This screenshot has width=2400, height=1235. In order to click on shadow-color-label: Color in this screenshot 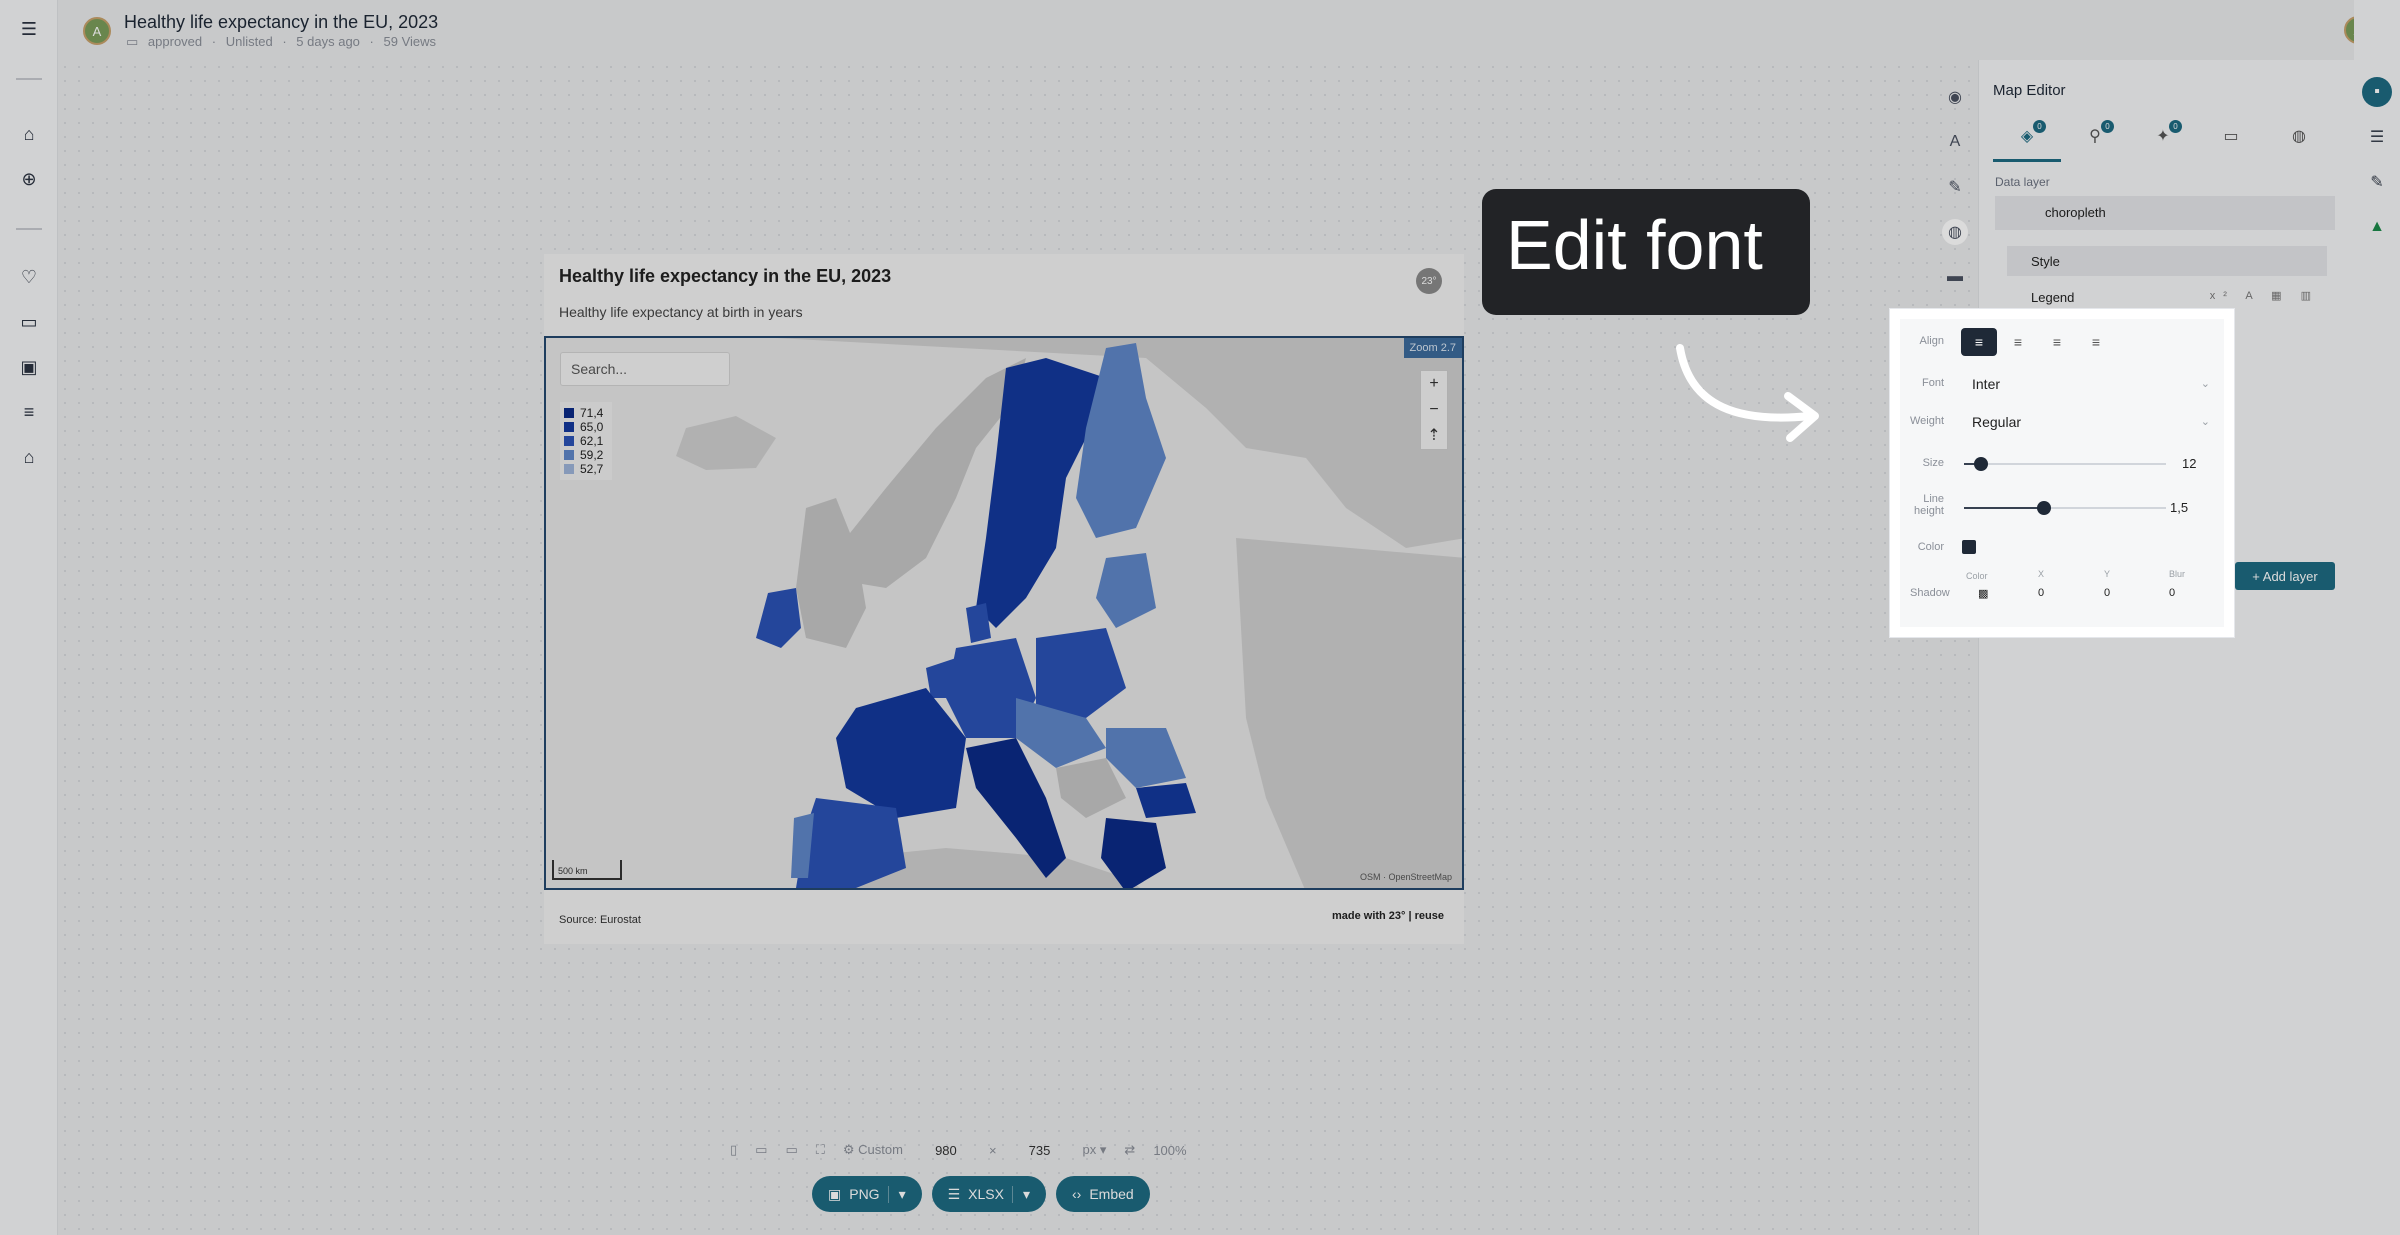, I will do `click(1977, 576)`.